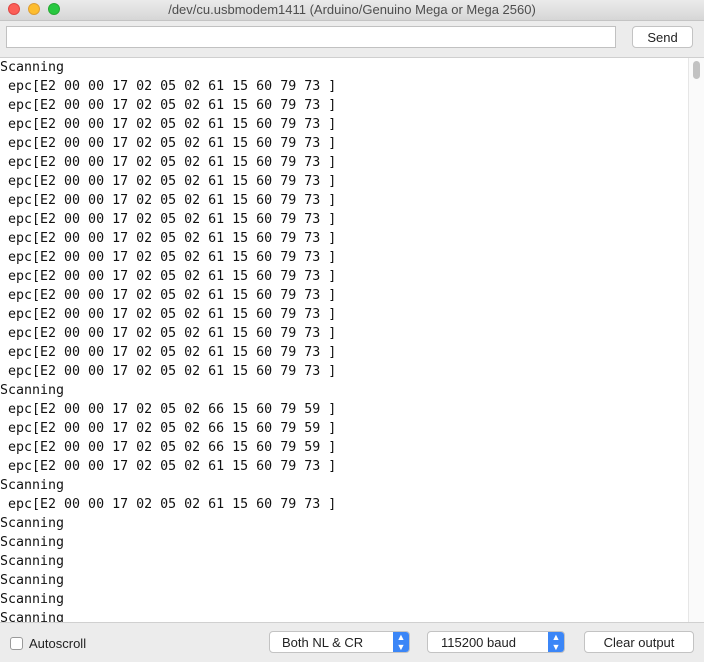 Image resolution: width=704 pixels, height=662 pixels. Describe the element at coordinates (696, 70) in the screenshot. I see `scrollbar-thumb` at that location.